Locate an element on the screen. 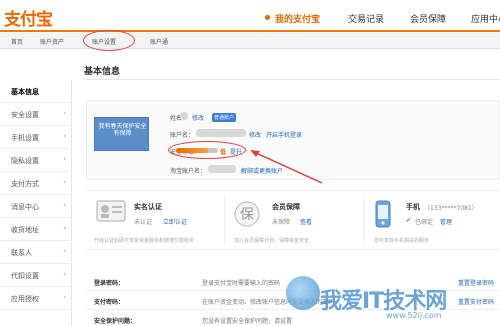 The image size is (500, 326). page-title: 基本信息 is located at coordinates (102, 72).